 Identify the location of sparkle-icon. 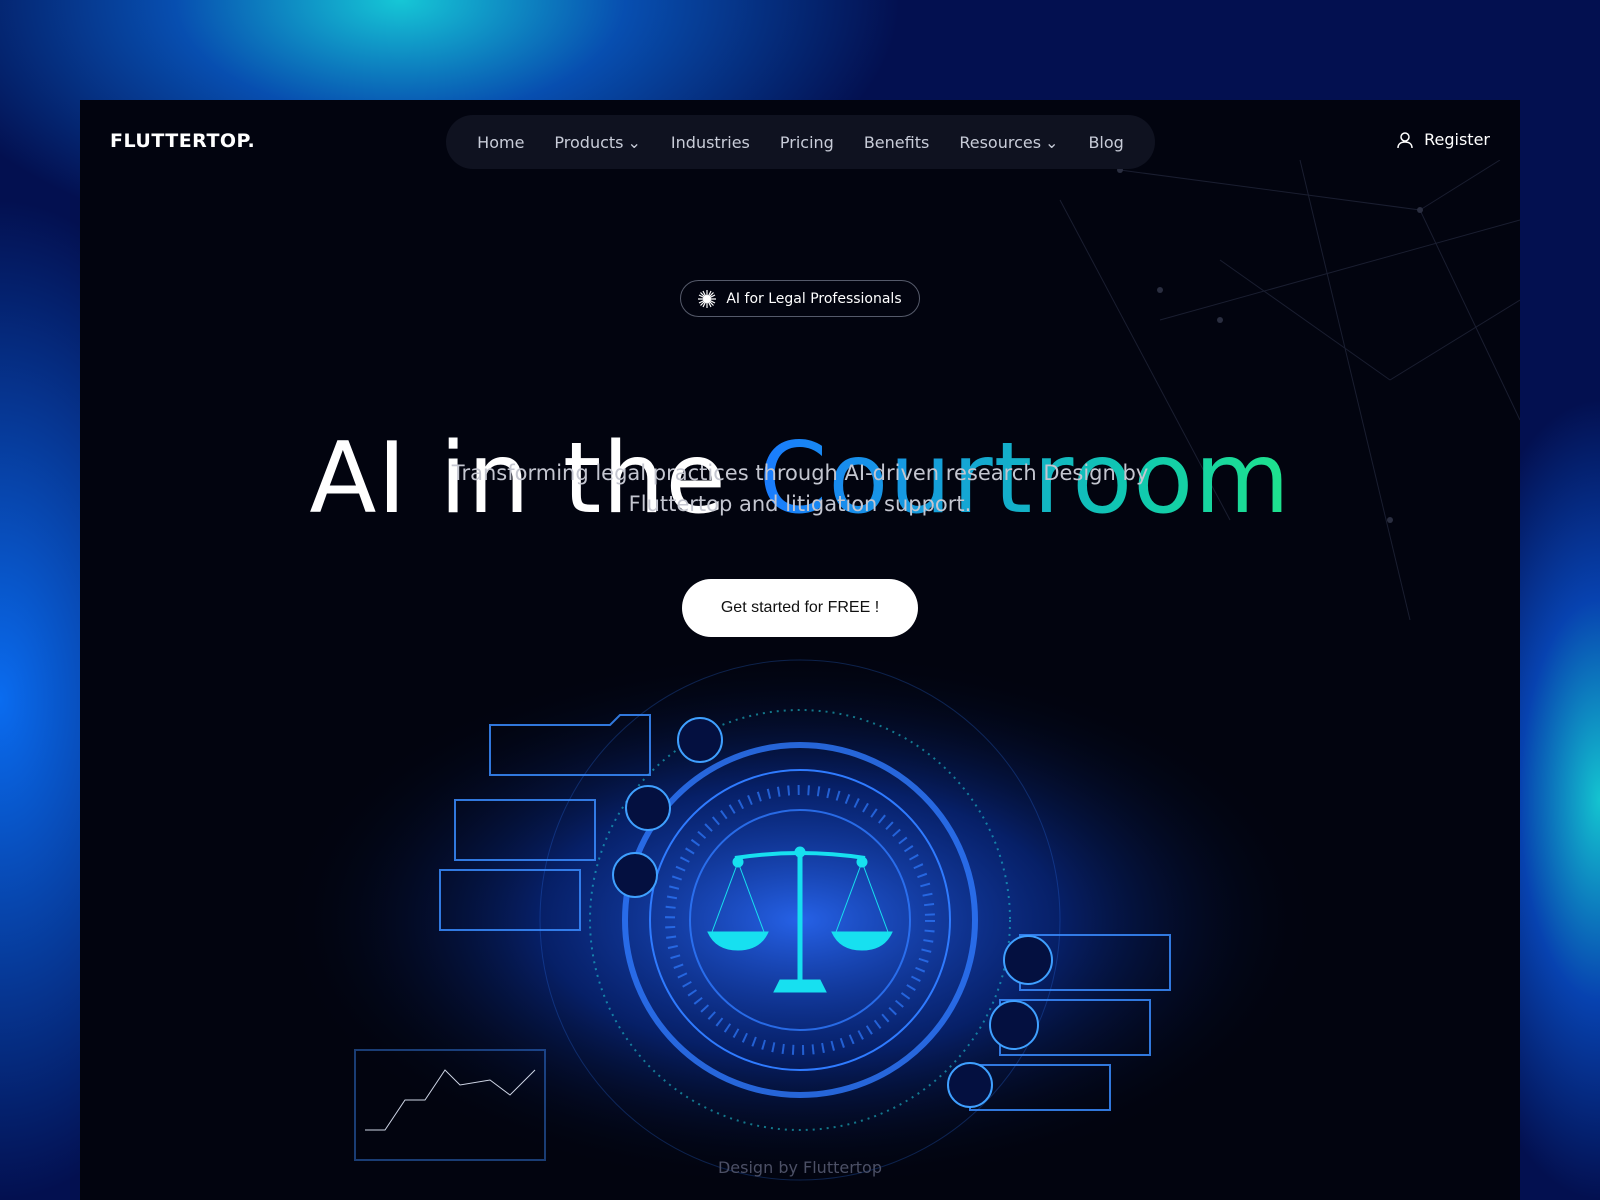
(707, 298).